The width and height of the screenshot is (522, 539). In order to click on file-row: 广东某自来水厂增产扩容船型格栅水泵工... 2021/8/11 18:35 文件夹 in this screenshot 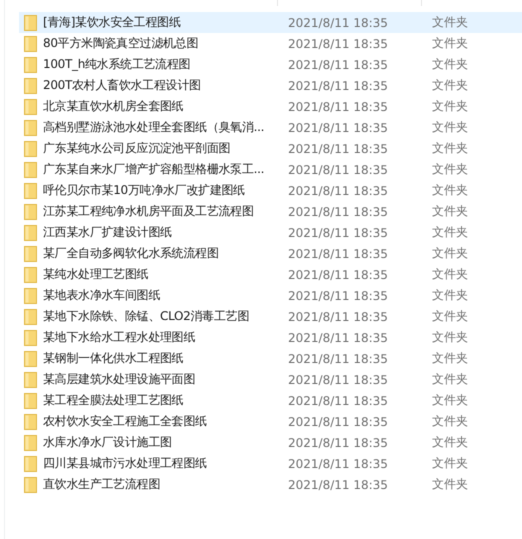, I will do `click(270, 169)`.